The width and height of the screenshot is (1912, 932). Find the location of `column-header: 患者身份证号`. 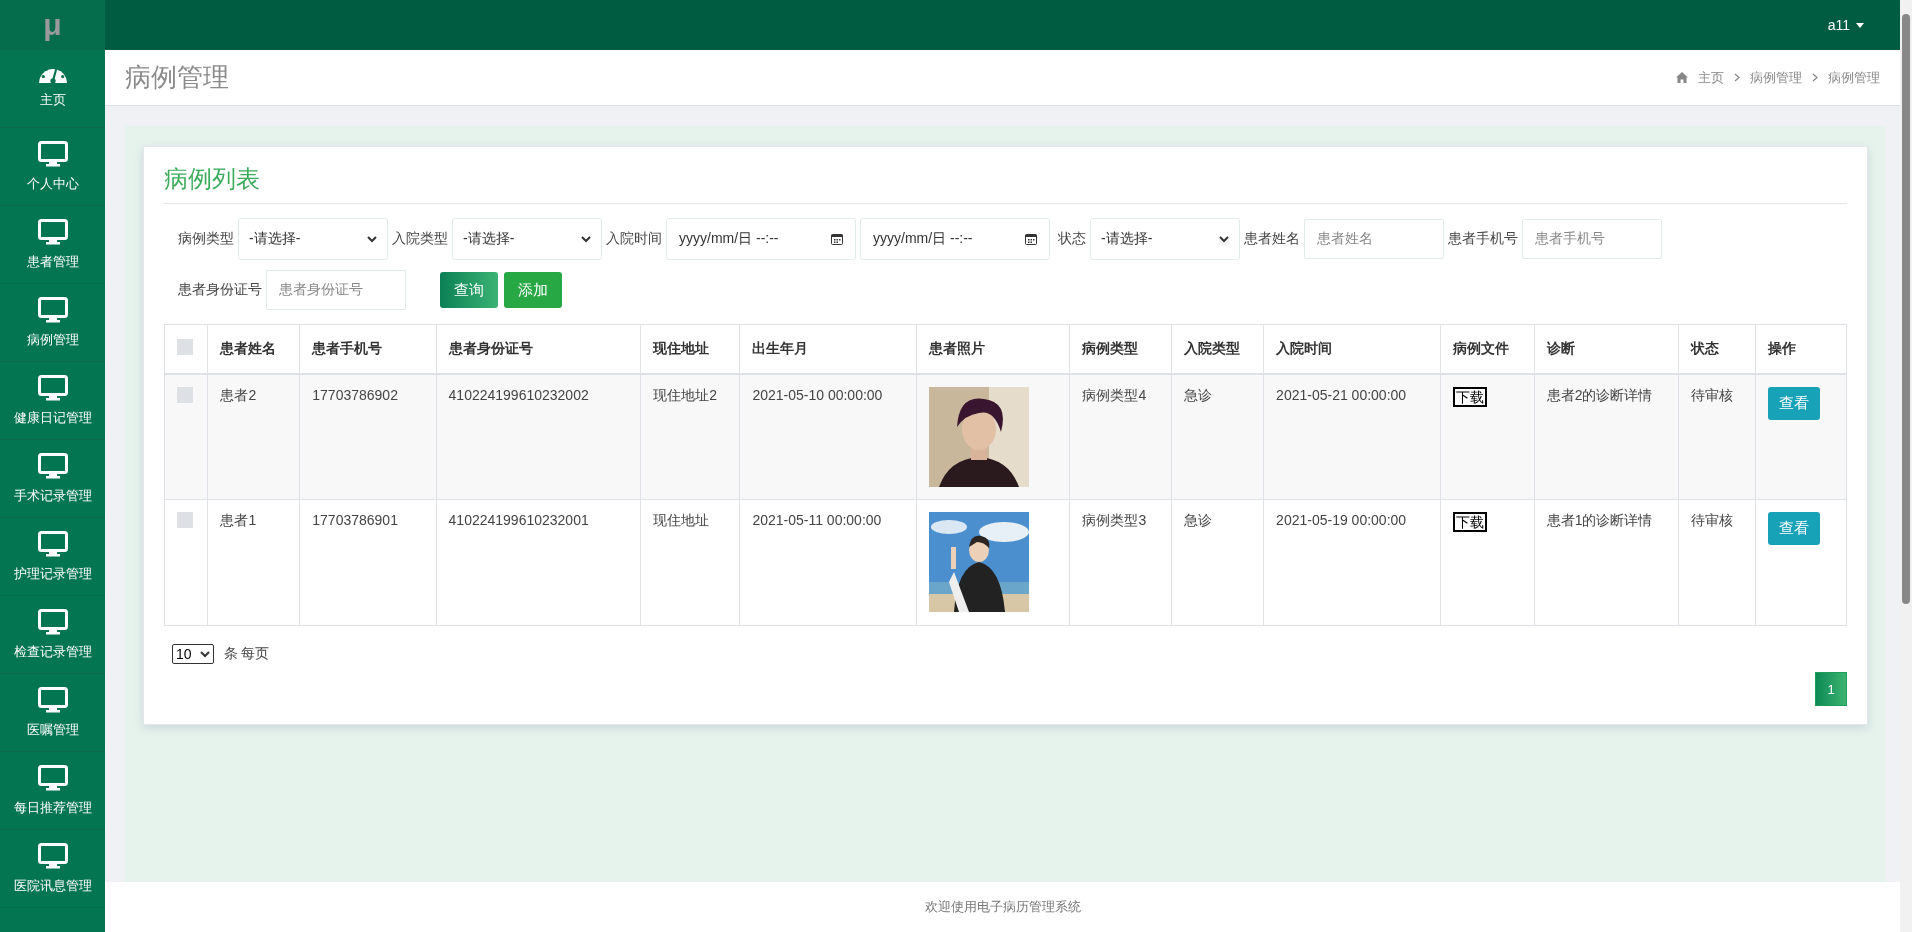

column-header: 患者身份证号 is located at coordinates (538, 349).